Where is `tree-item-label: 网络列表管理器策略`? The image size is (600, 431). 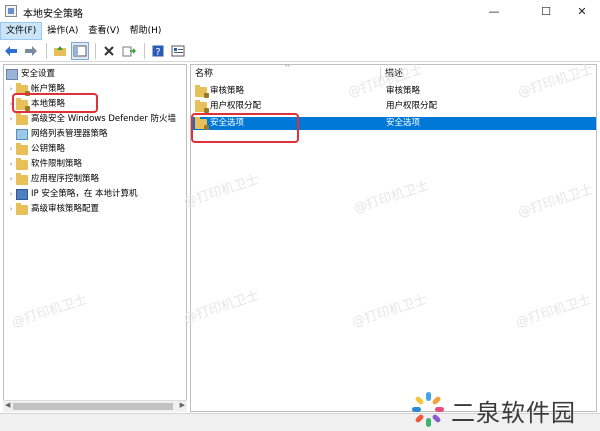
tree-item-label: 网络列表管理器策略 is located at coordinates (69, 134).